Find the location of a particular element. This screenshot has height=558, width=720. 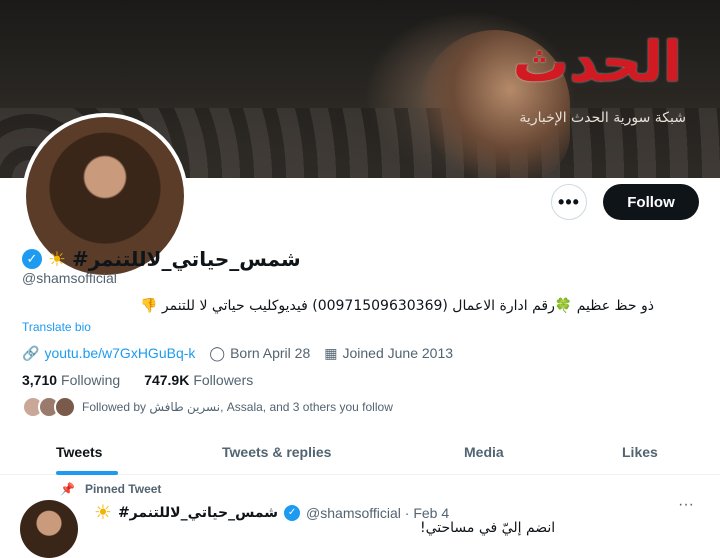

mutual-avatar is located at coordinates (65, 407).